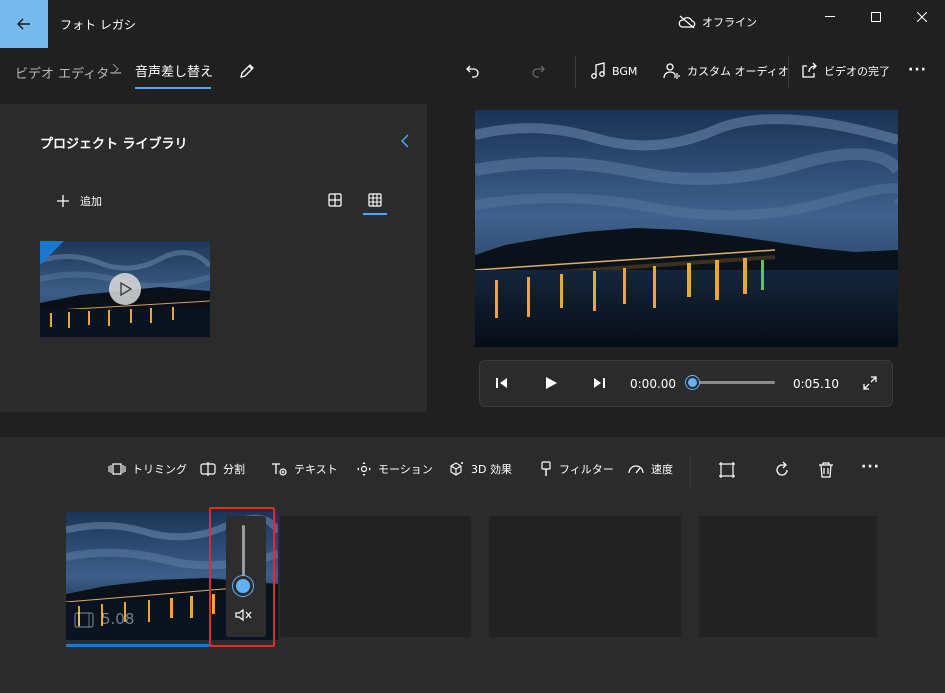 This screenshot has height=693, width=945. I want to click on finish-video-label: ビデオの完了, so click(857, 71).